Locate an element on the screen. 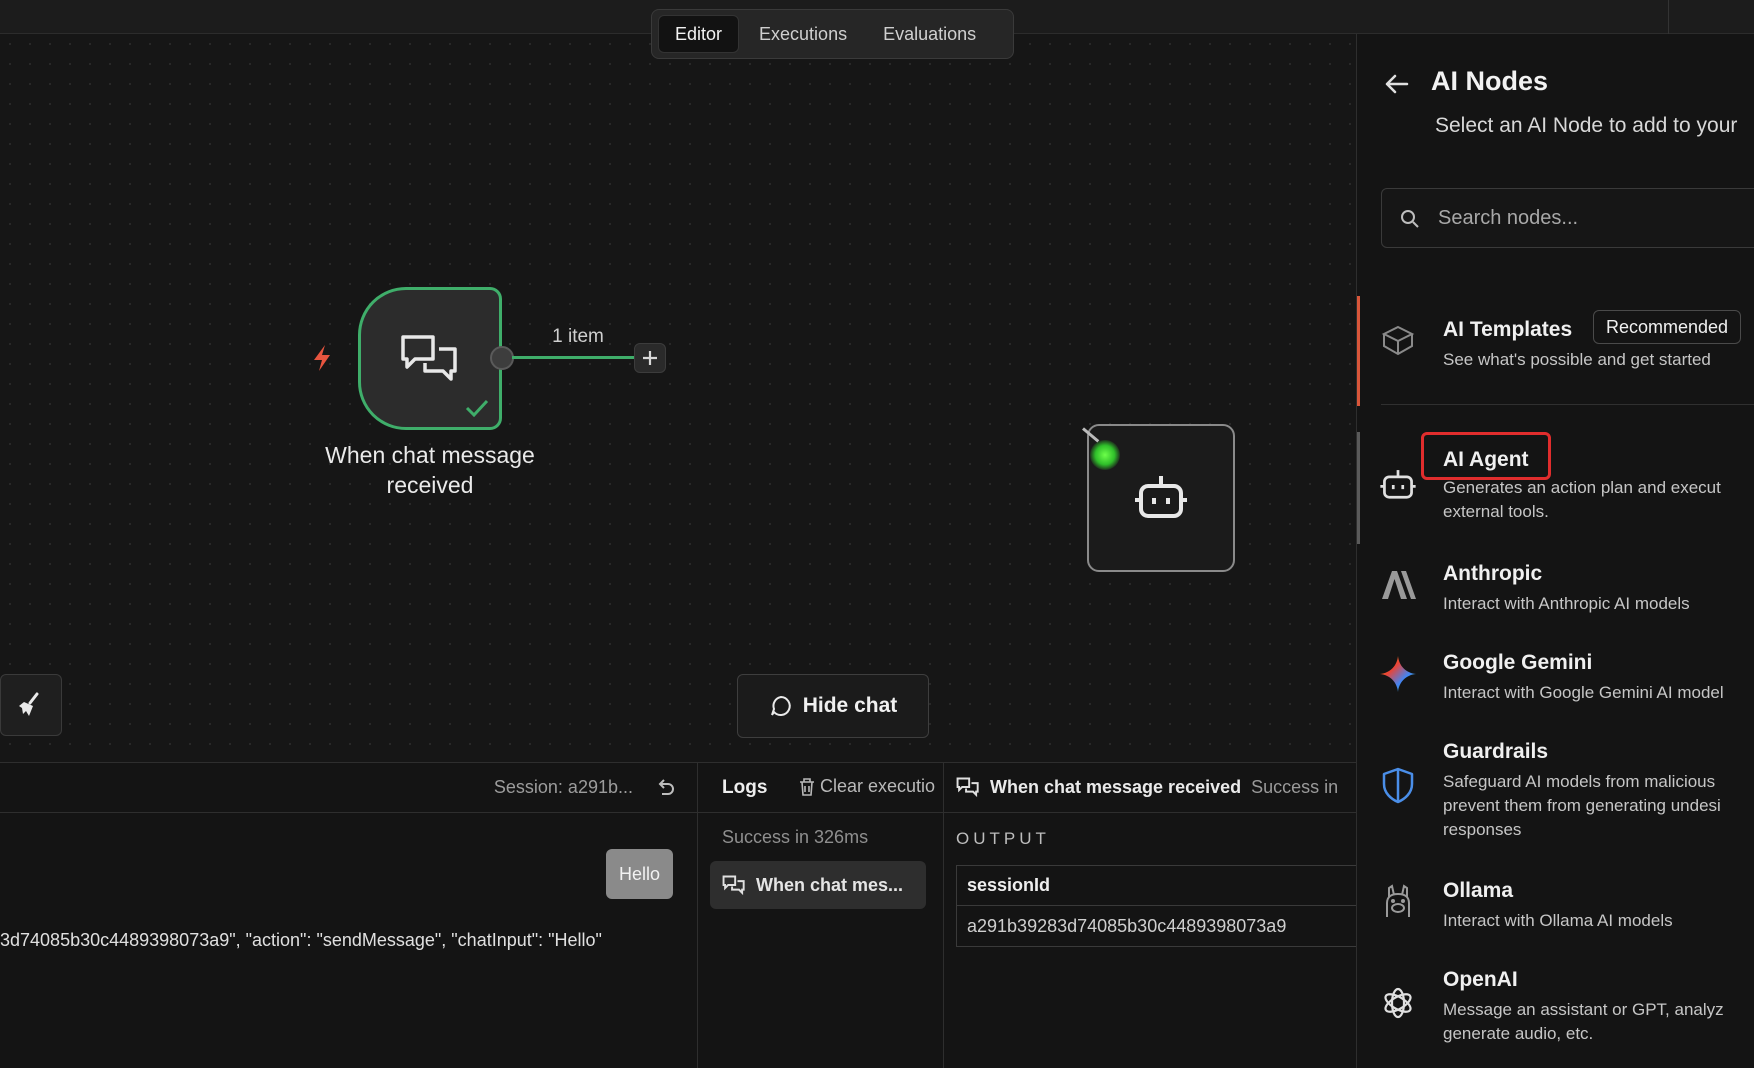 This screenshot has width=1754, height=1068. ollama-llama-icon is located at coordinates (1398, 900).